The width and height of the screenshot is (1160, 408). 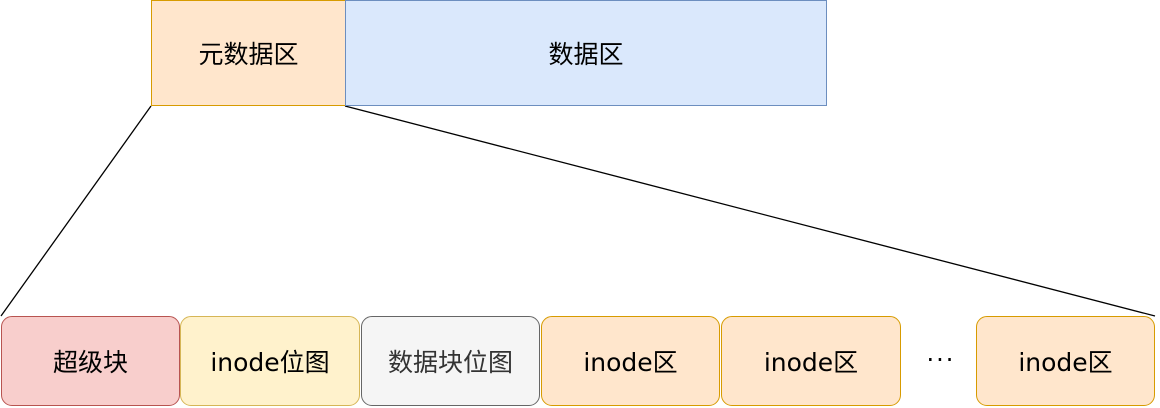 I want to click on inode-area-box-3: inode区, so click(x=1065, y=361).